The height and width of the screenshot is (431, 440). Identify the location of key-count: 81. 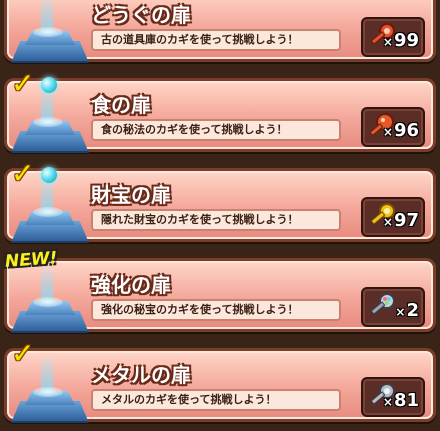
(406, 400).